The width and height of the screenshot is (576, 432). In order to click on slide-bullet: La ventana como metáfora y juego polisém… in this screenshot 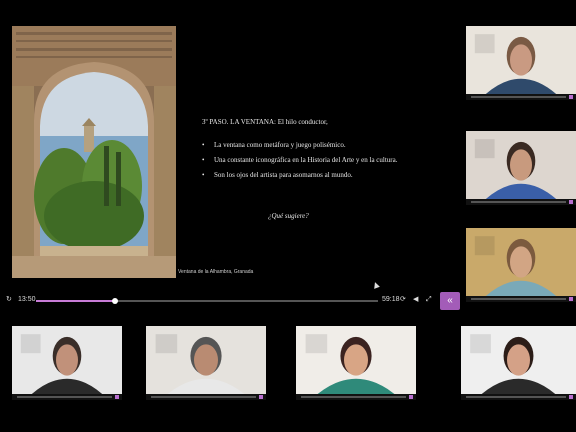, I will do `click(309, 145)`.